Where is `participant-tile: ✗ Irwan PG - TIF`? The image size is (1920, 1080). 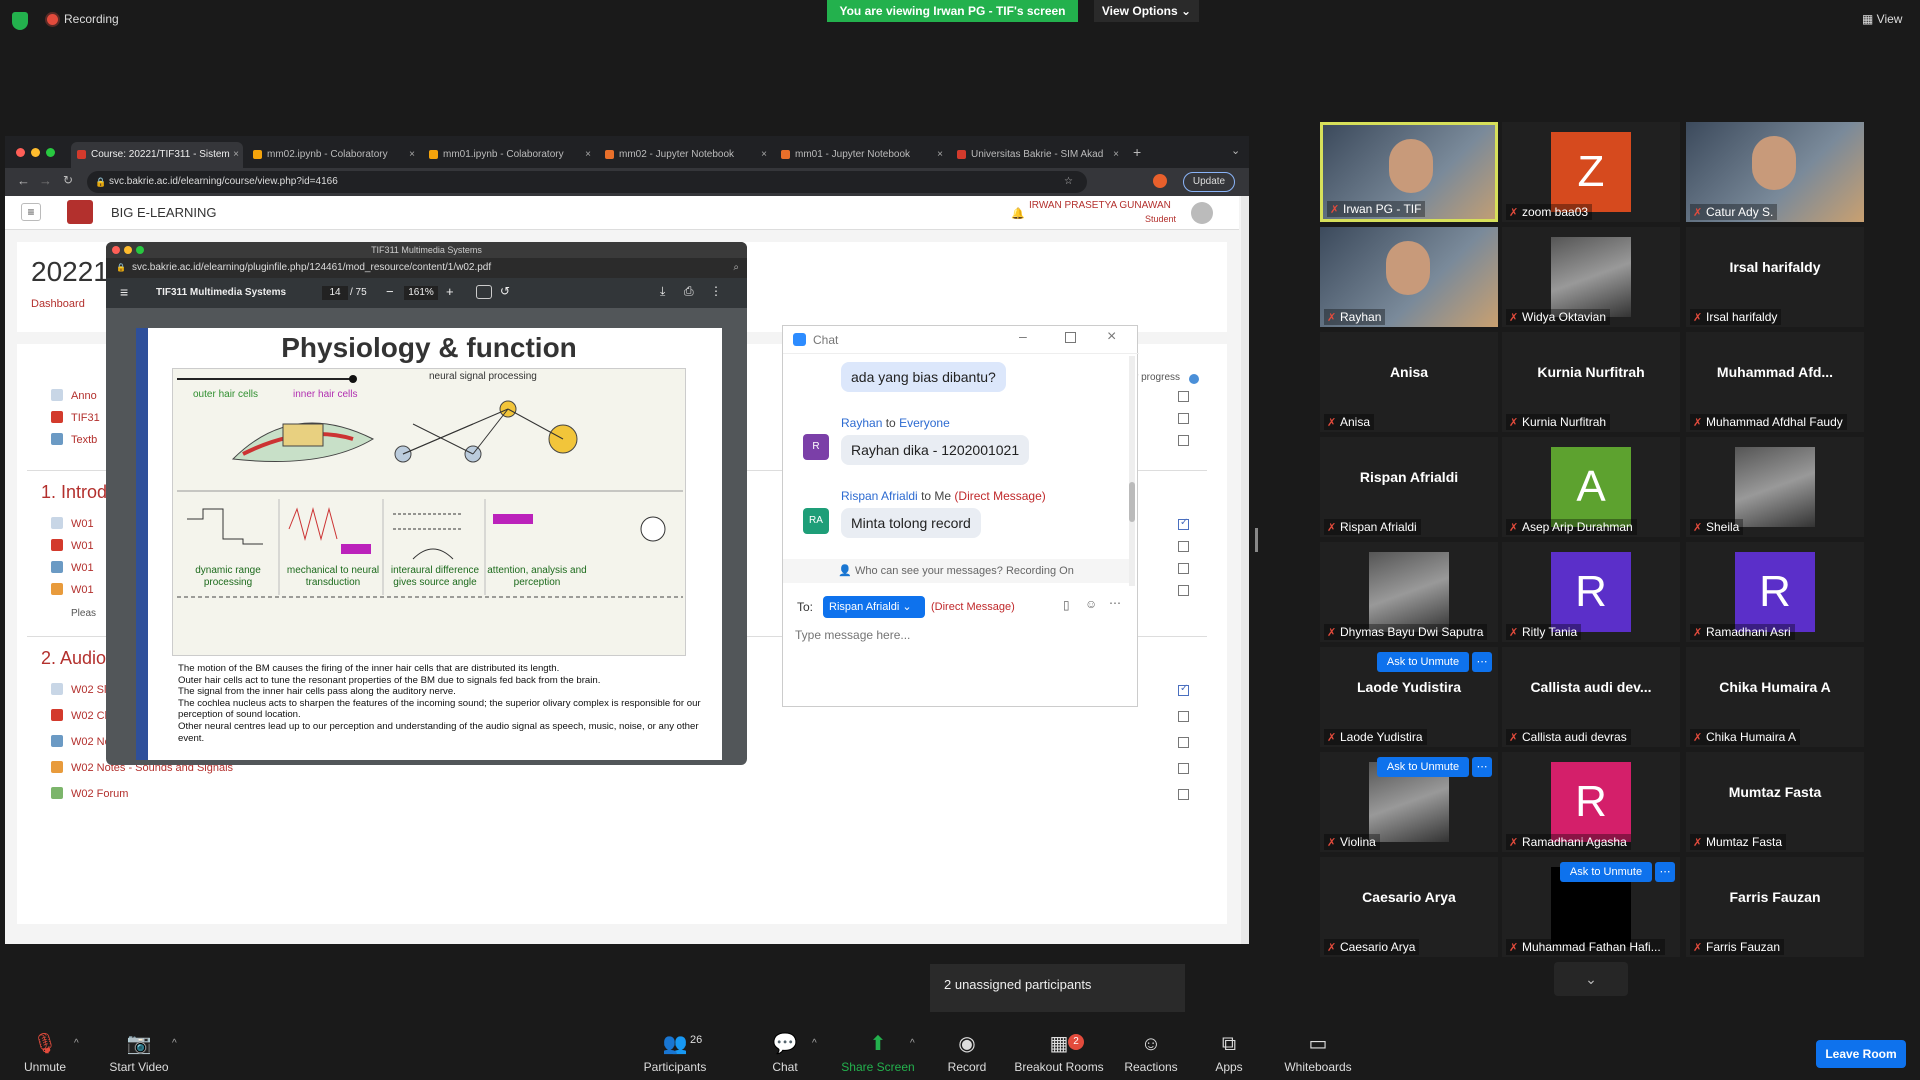
participant-tile: ✗ Irwan PG - TIF is located at coordinates (1409, 172).